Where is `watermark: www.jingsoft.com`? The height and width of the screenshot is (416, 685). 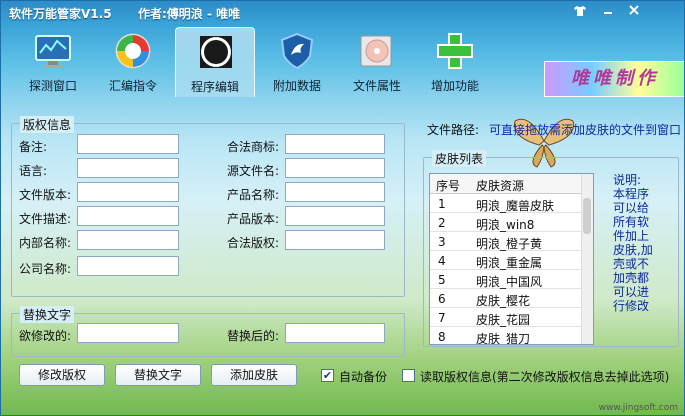
watermark: www.jingsoft.com is located at coordinates (638, 408).